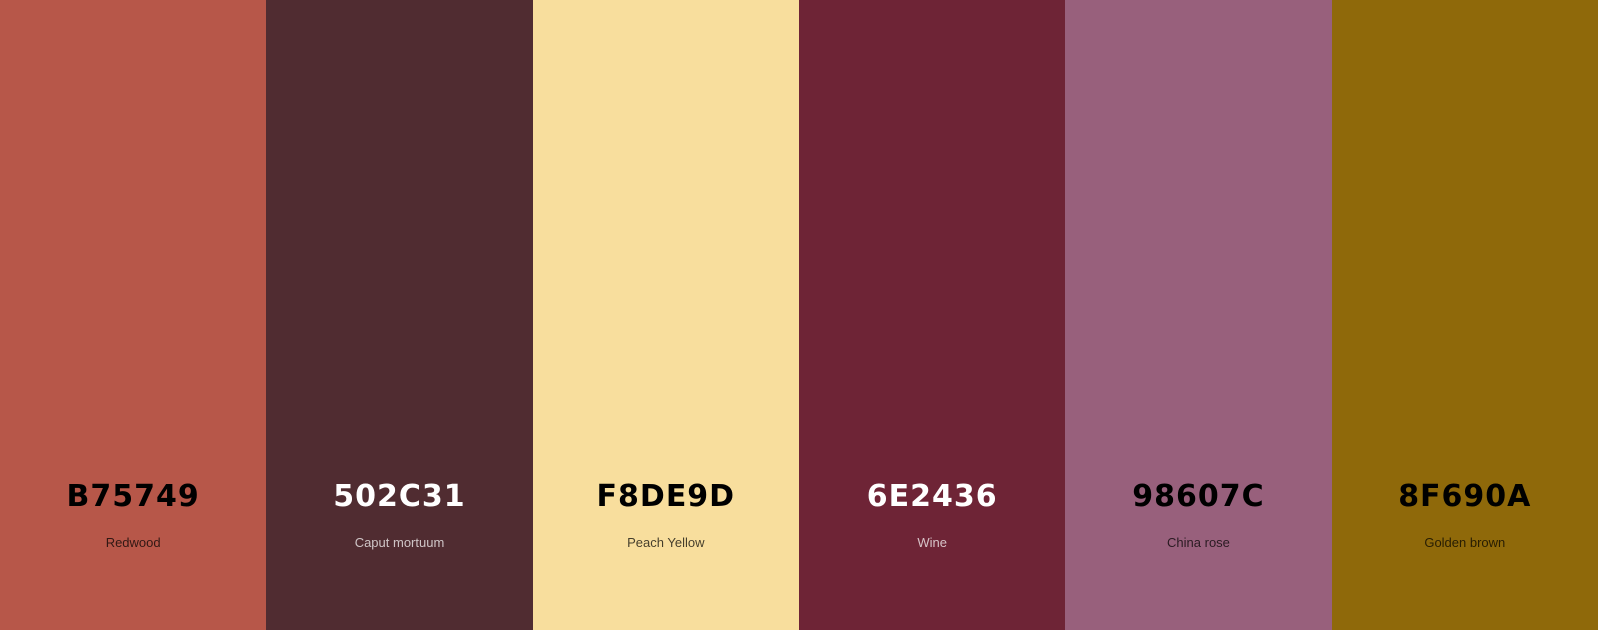 Image resolution: width=1598 pixels, height=630 pixels. I want to click on swatch-hex-code: F8DE9D, so click(666, 497).